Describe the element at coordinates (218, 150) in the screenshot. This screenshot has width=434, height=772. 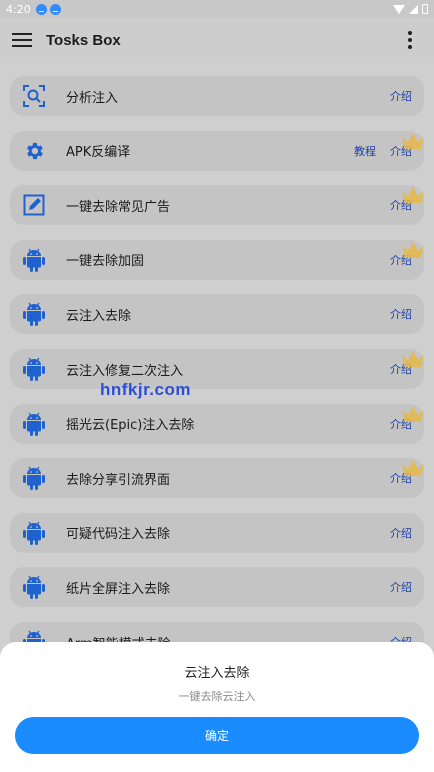
I see `list-item: APK反编译 教程 介绍` at that location.